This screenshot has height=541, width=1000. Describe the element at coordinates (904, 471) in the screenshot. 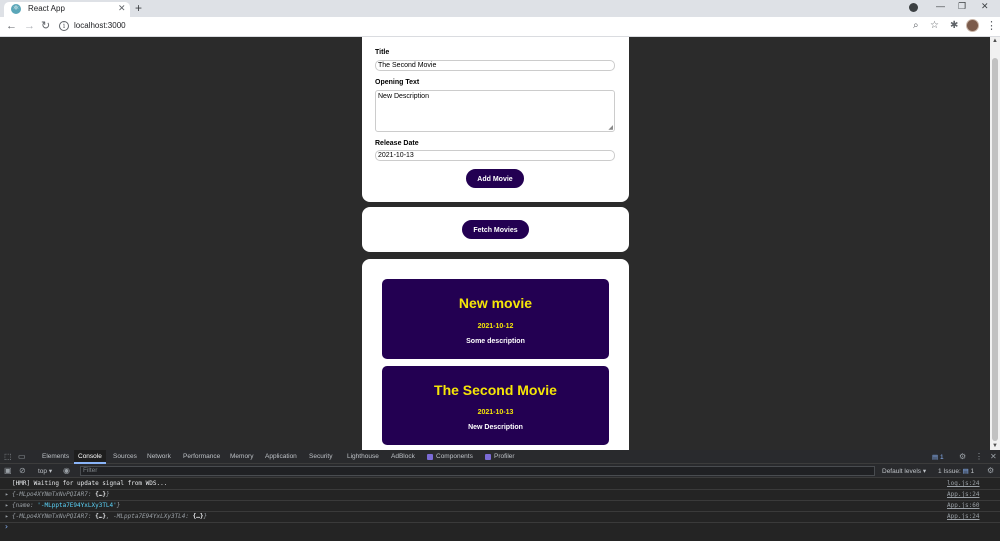

I see `log-levels-dropdown: Default levels ▾` at that location.